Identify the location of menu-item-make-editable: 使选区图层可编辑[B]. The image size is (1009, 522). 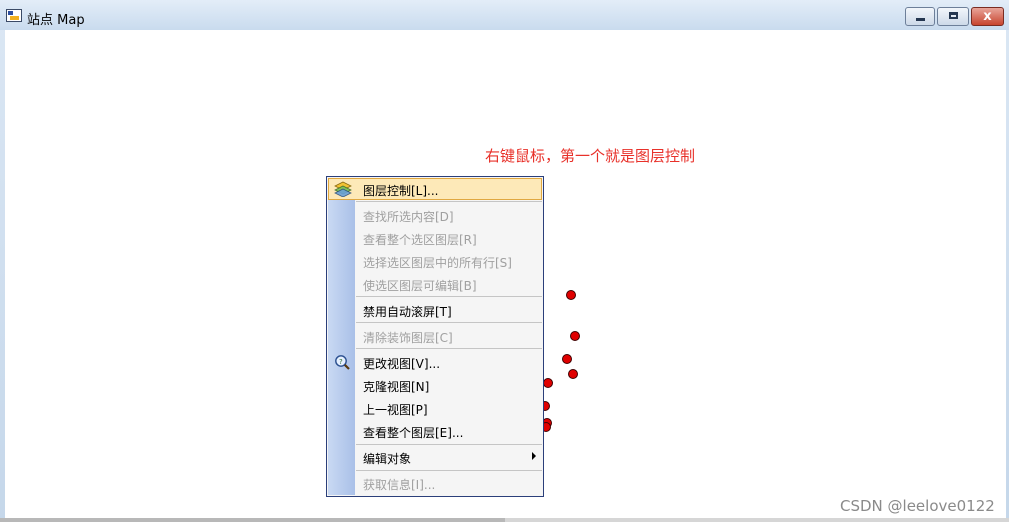
(435, 284).